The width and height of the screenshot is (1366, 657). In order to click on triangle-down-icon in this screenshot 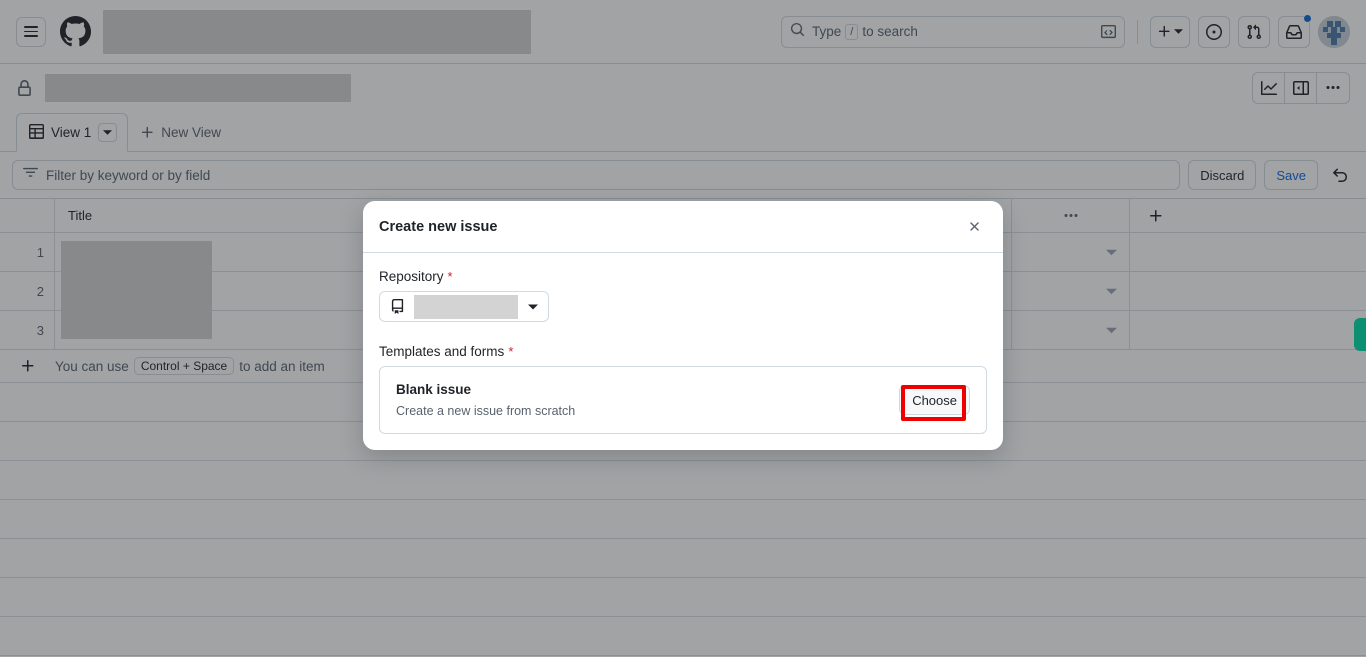, I will do `click(533, 307)`.